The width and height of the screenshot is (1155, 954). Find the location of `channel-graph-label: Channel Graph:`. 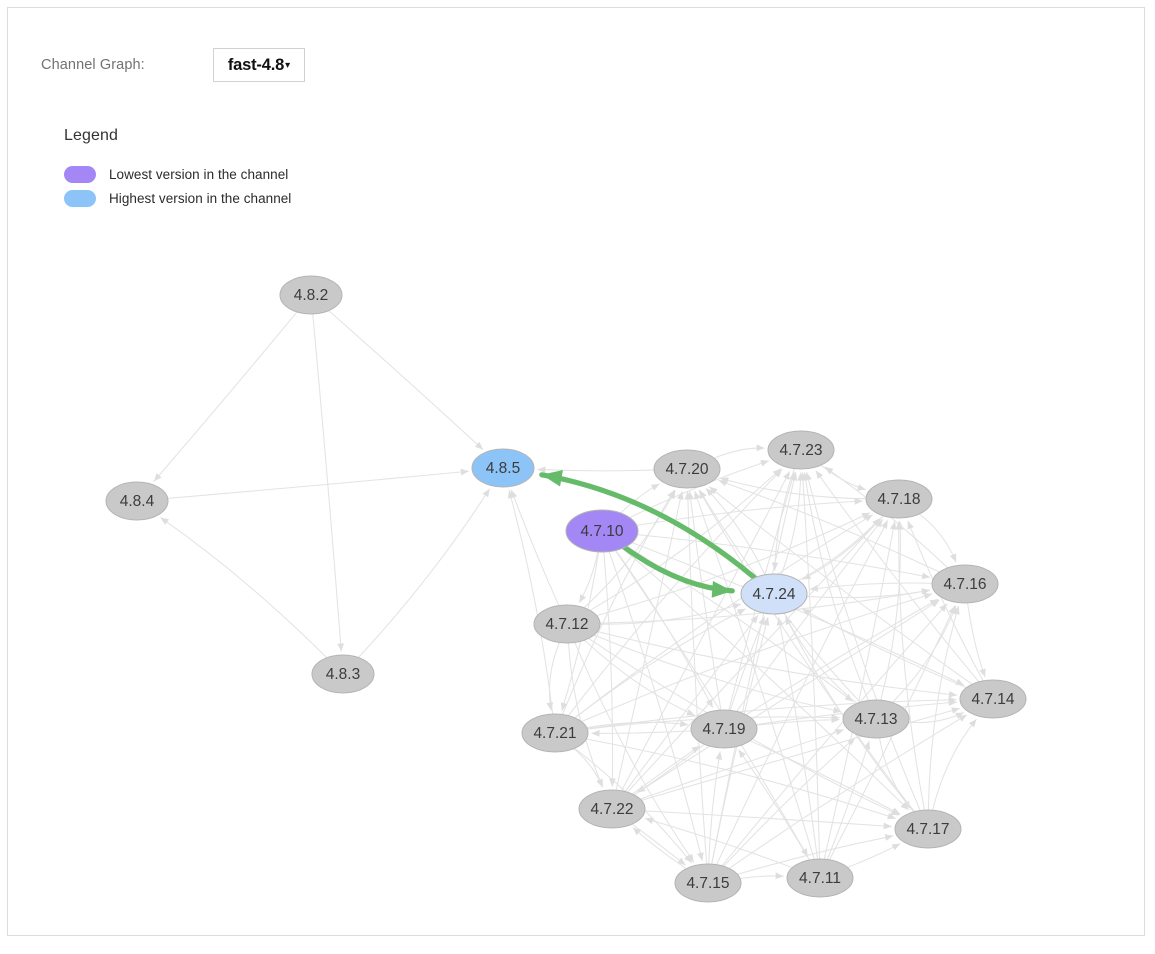

channel-graph-label: Channel Graph: is located at coordinates (93, 65).